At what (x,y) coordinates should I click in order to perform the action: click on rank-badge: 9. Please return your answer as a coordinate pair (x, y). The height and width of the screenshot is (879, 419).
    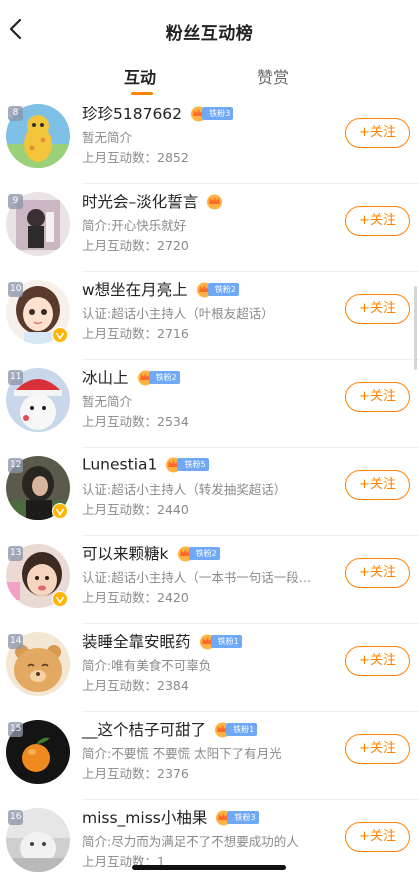
    Looking at the image, I should click on (15, 201).